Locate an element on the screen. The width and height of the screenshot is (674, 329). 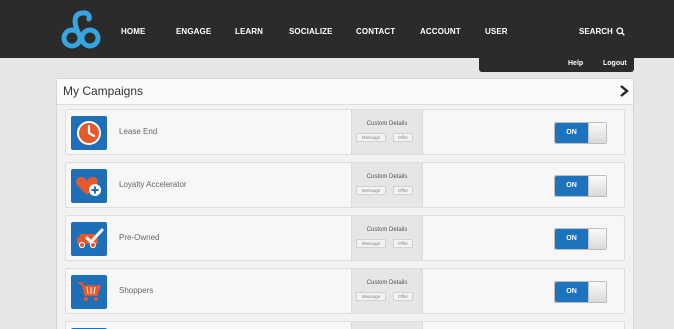
clock-icon is located at coordinates (89, 133).